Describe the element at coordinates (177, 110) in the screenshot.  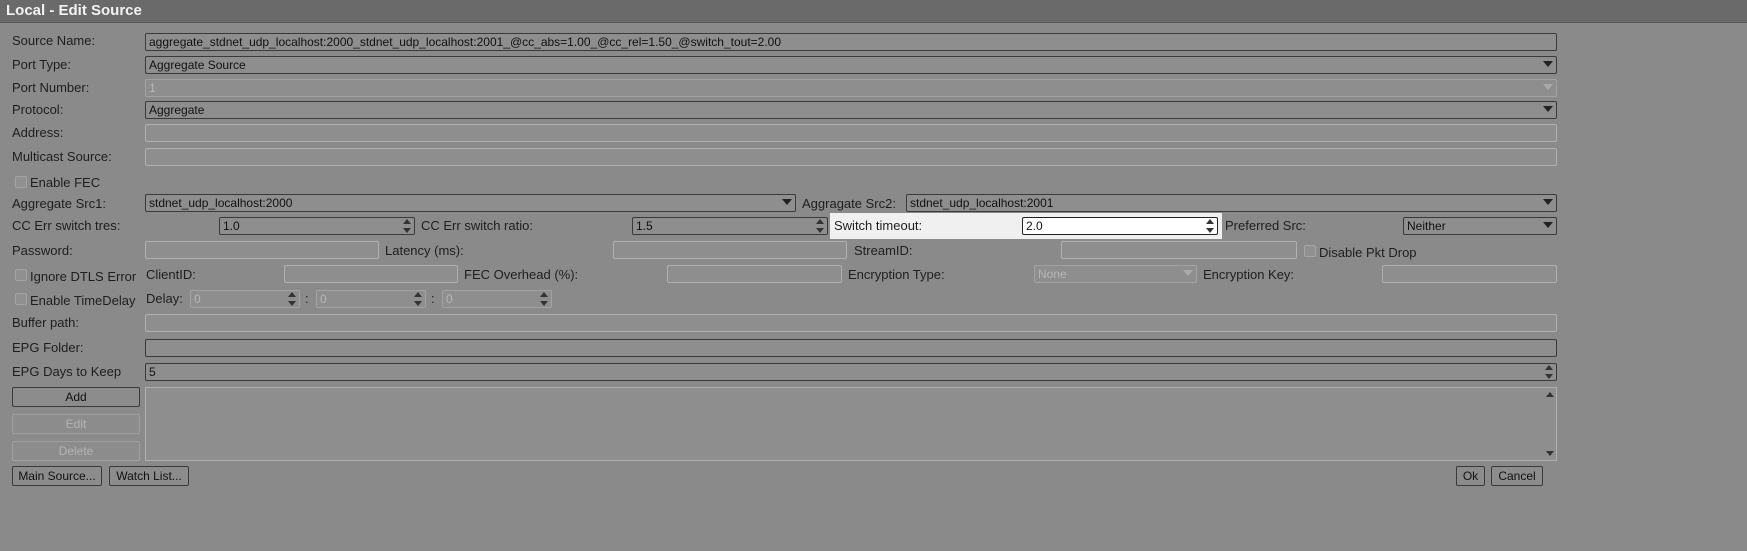
I see `protocol-value: Aggregate` at that location.